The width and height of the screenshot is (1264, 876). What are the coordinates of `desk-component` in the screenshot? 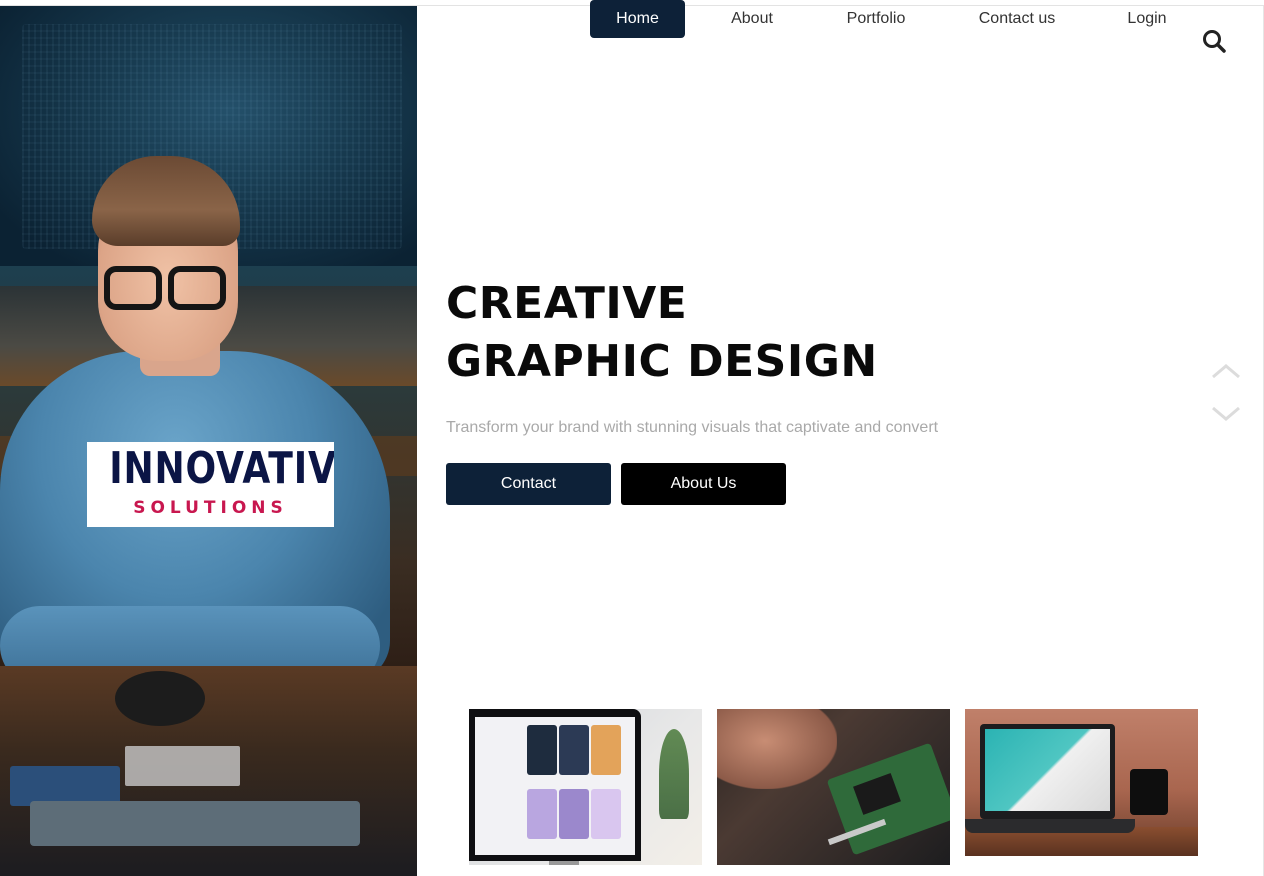 It's located at (160, 698).